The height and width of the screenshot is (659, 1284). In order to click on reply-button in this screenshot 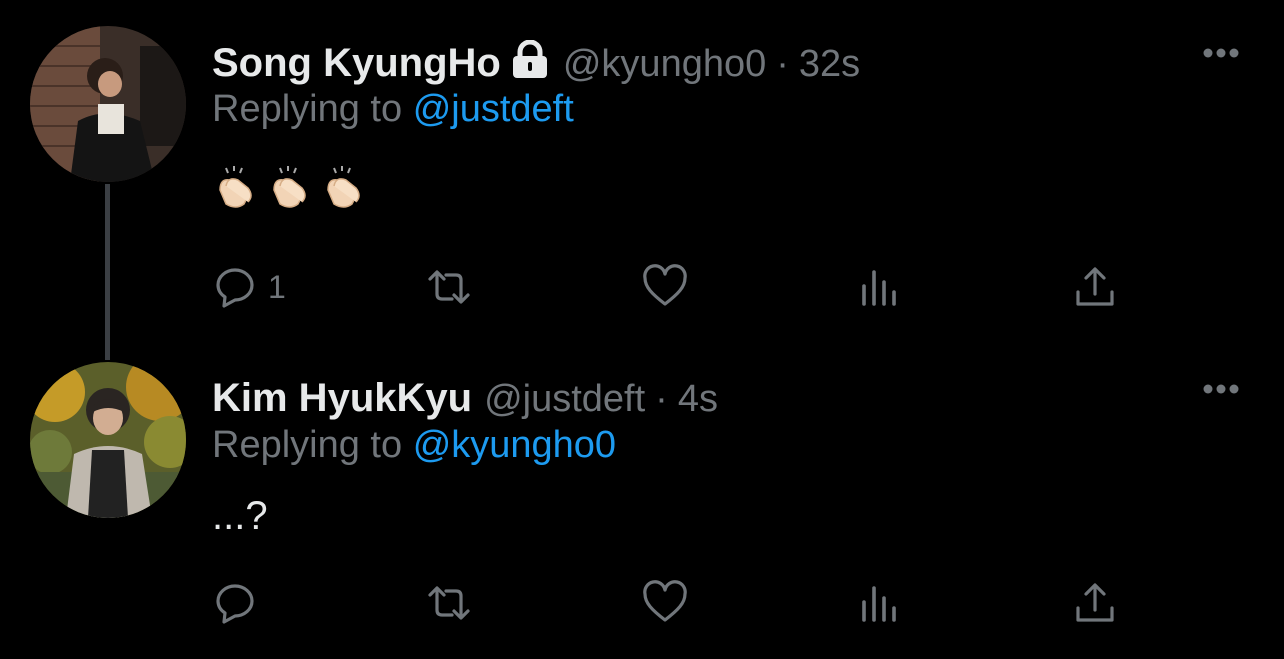, I will do `click(235, 603)`.